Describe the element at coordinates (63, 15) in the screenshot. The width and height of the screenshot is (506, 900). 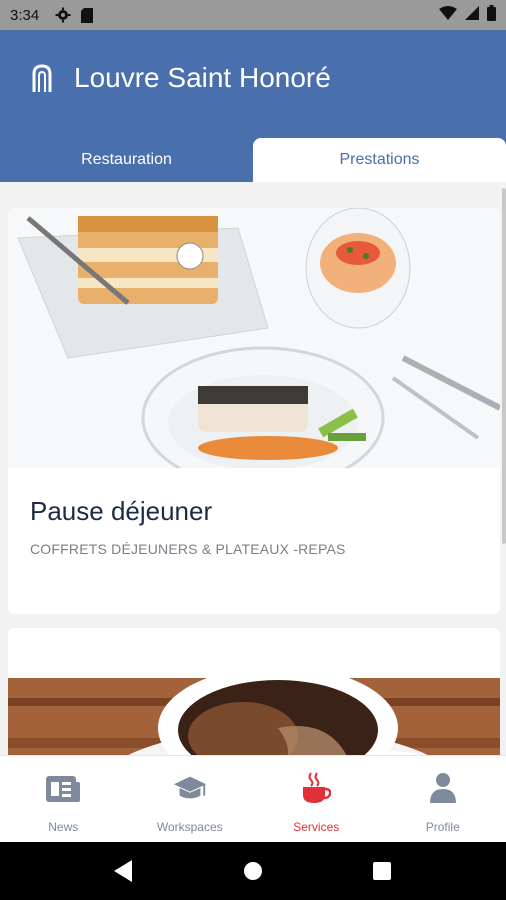
I see `gear-icon` at that location.